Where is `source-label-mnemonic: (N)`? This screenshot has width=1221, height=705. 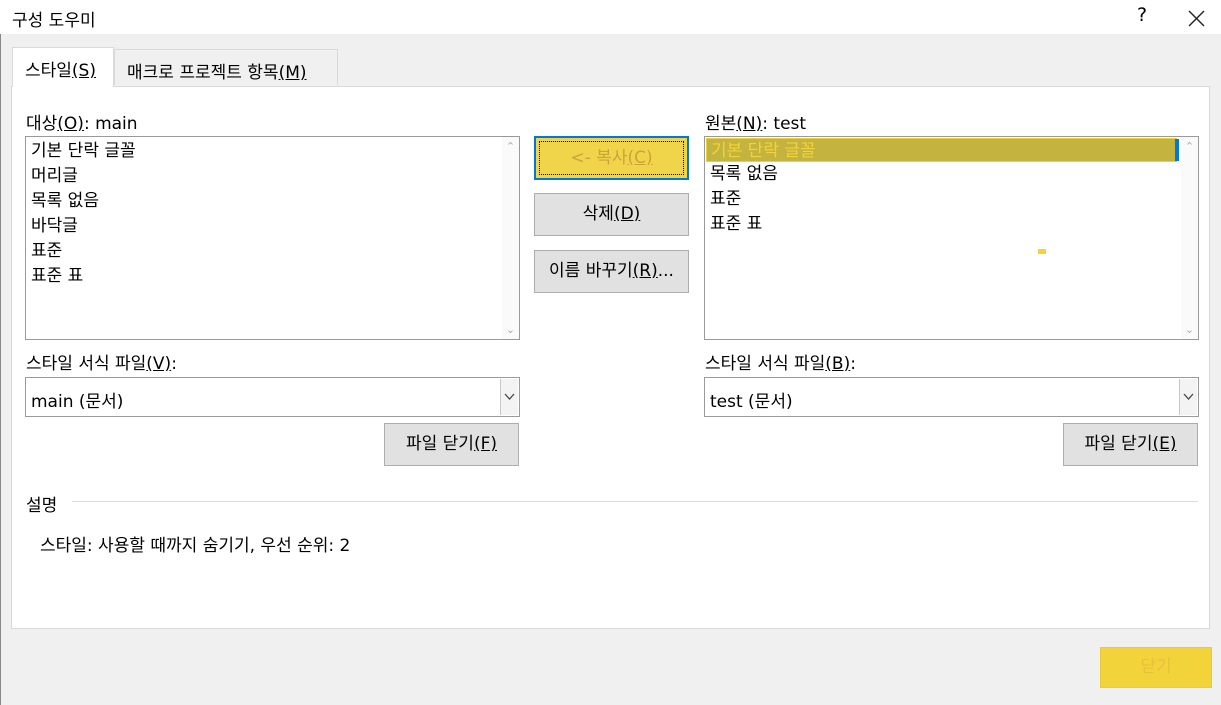 source-label-mnemonic: (N) is located at coordinates (749, 124).